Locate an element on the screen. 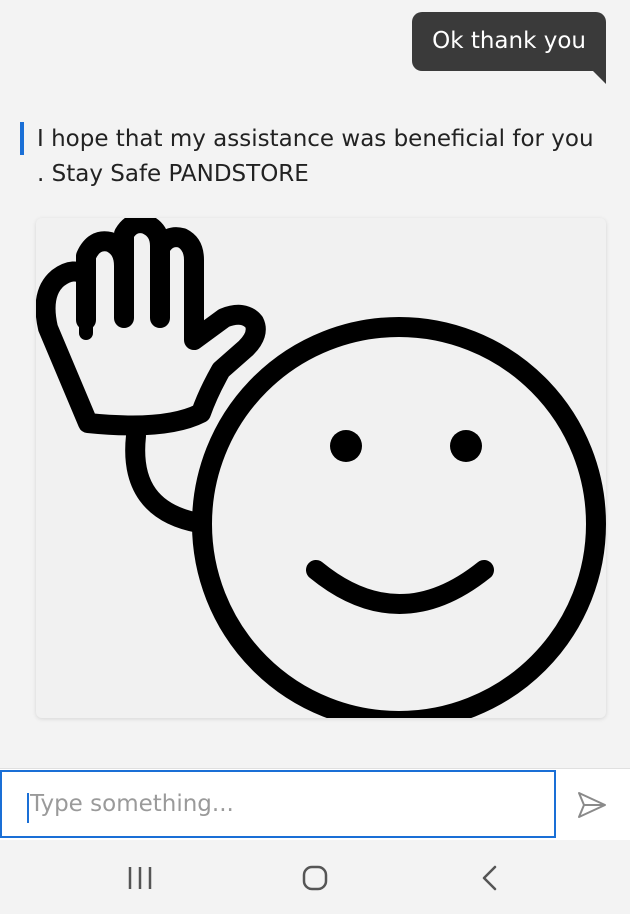 Image resolution: width=630 pixels, height=914 pixels. back-icon is located at coordinates (489, 878).